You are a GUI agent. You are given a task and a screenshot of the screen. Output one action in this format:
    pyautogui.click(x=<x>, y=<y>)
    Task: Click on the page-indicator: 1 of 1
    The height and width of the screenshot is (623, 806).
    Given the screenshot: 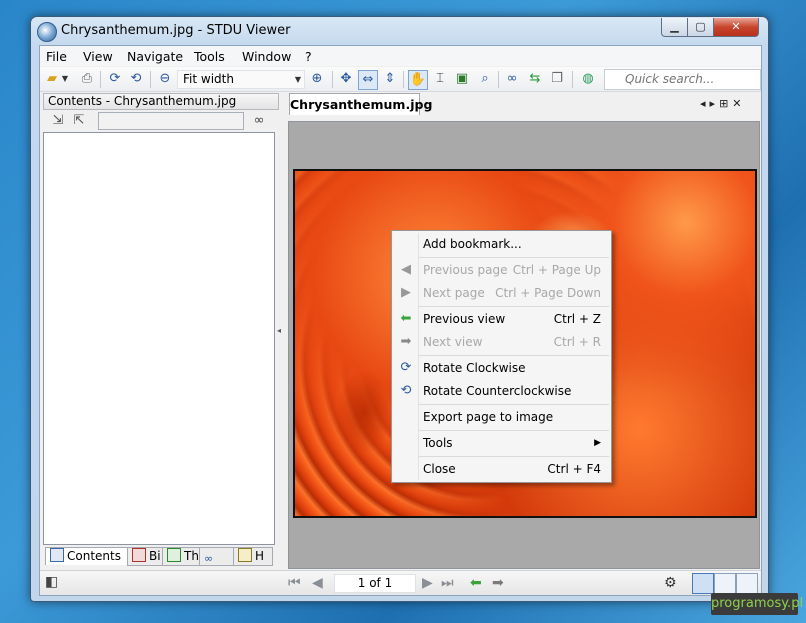 What is the action you would take?
    pyautogui.click(x=375, y=583)
    